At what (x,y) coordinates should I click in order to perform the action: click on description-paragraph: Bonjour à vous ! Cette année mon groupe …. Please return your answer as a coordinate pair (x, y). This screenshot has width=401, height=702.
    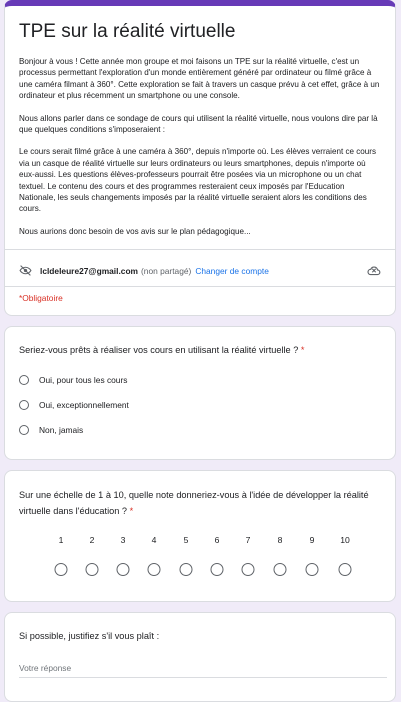
    Looking at the image, I should click on (199, 79).